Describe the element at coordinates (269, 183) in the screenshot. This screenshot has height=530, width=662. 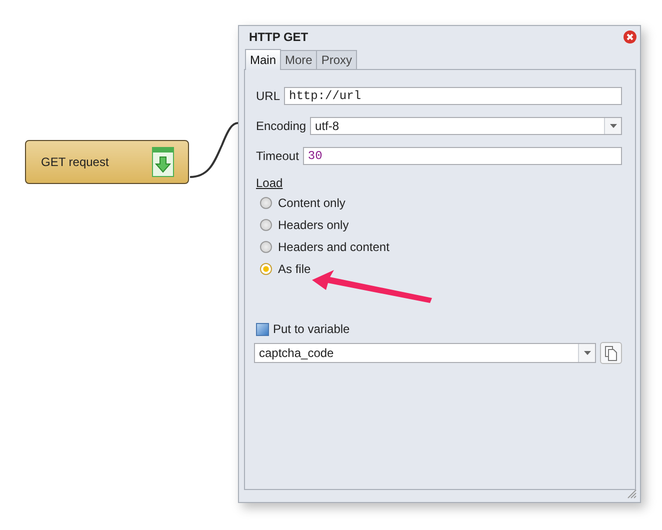
I see `section-label: Load` at that location.